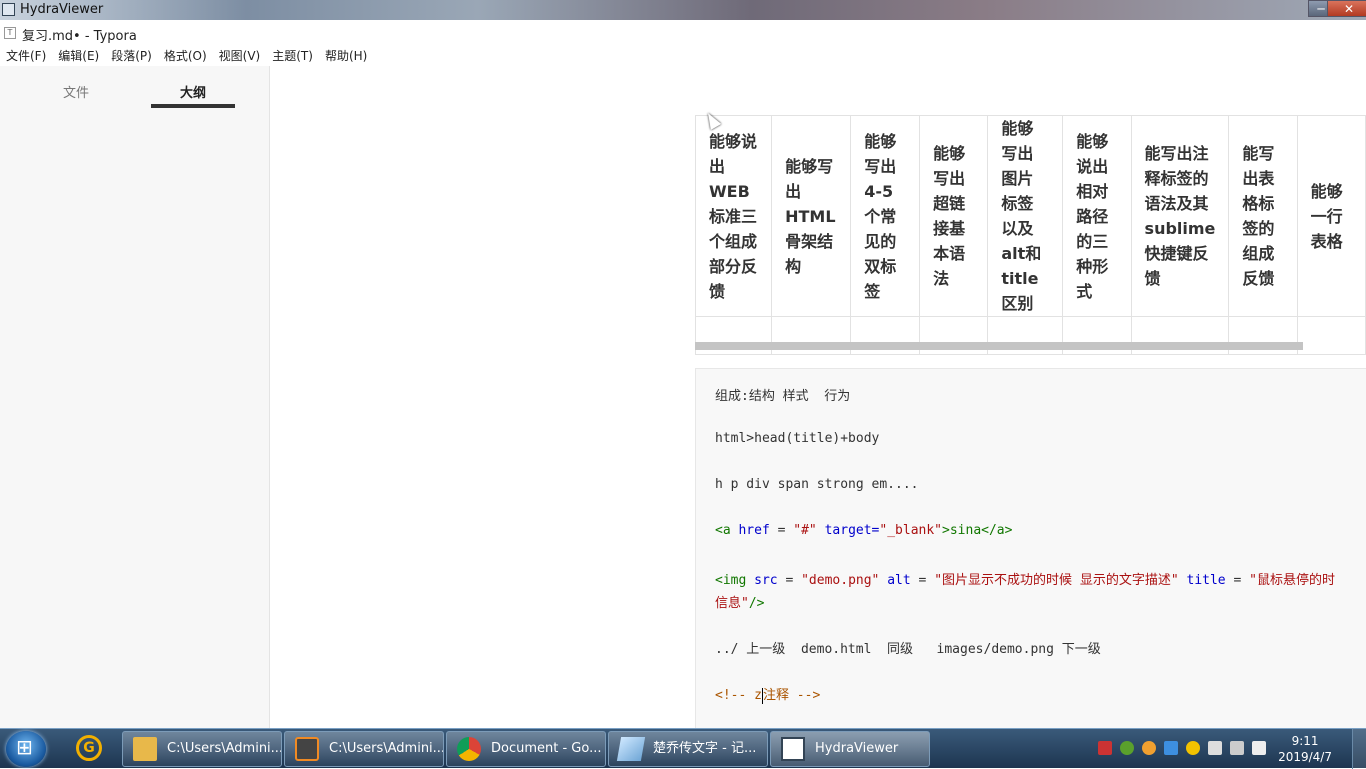 The width and height of the screenshot is (1366, 769). I want to click on folder-icon, so click(145, 749).